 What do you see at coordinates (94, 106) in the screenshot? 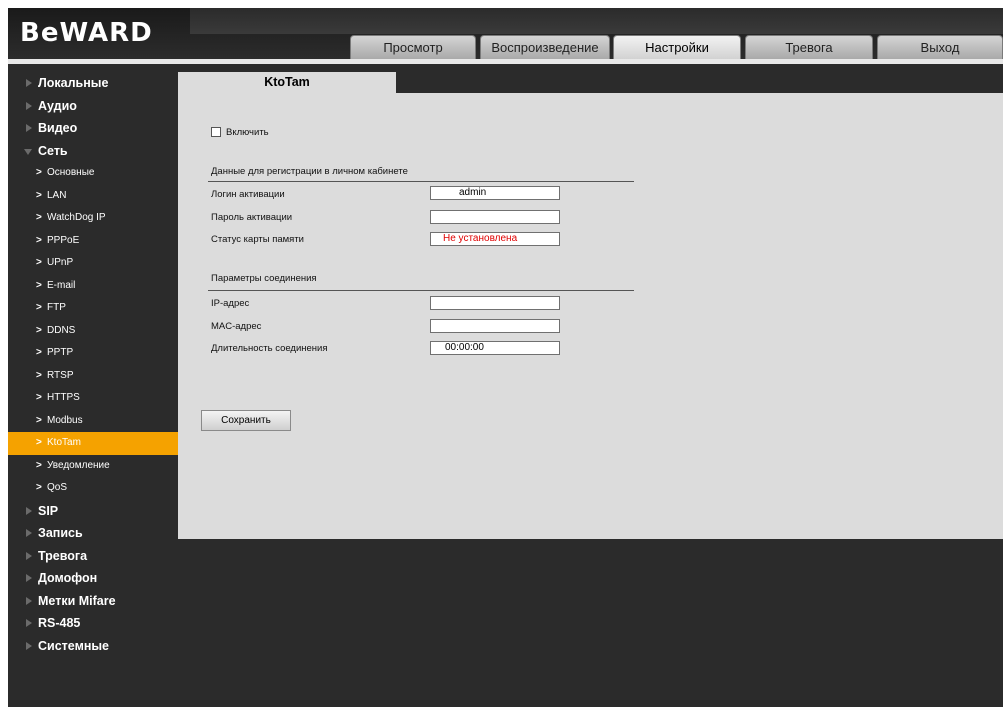
I see `sidebar-item-audio: Аудио` at bounding box center [94, 106].